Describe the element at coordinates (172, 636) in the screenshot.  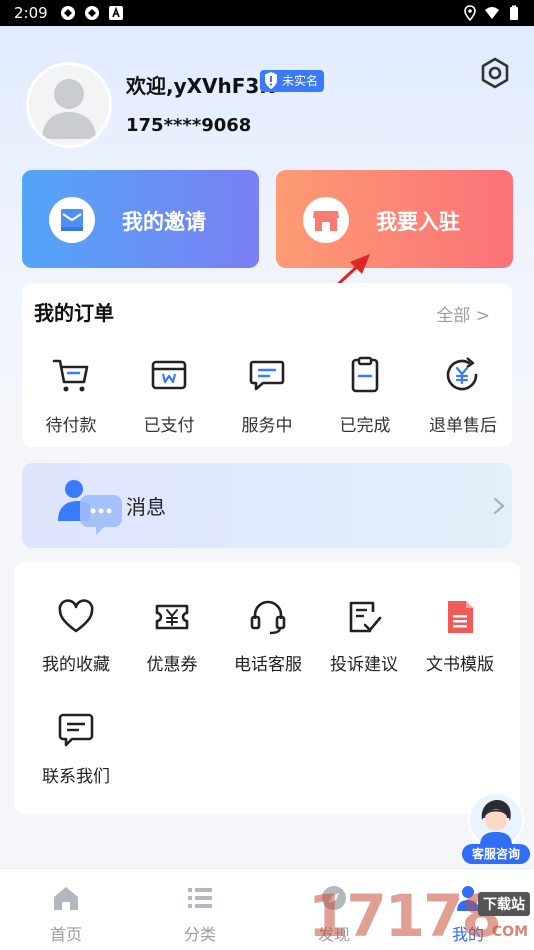
I see `coupons-button: 优惠券` at that location.